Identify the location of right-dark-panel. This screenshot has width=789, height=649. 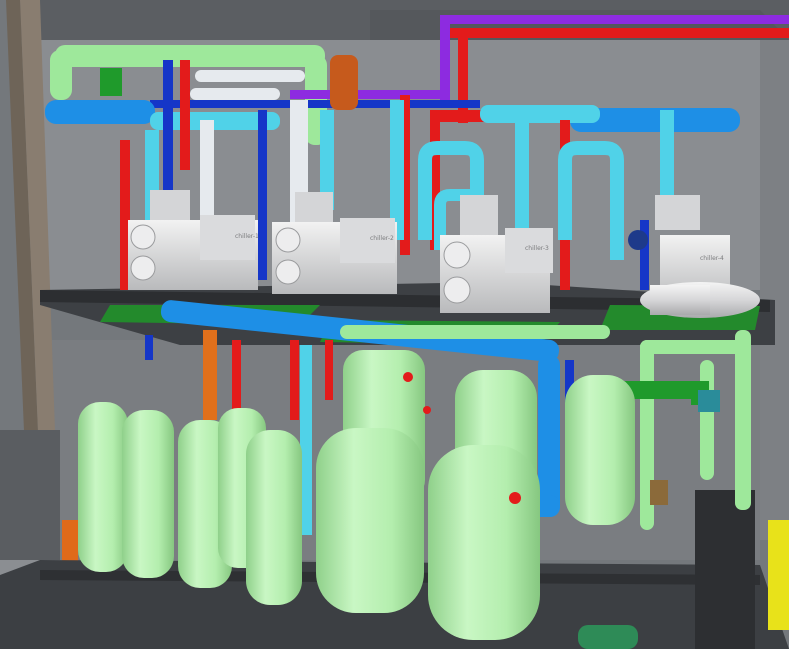
(725, 569).